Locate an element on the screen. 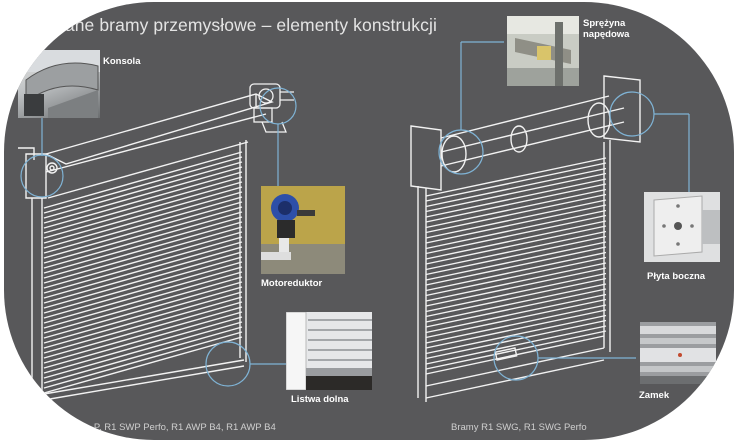 This screenshot has height=444, width=738. label-zamek: Zamek is located at coordinates (654, 395).